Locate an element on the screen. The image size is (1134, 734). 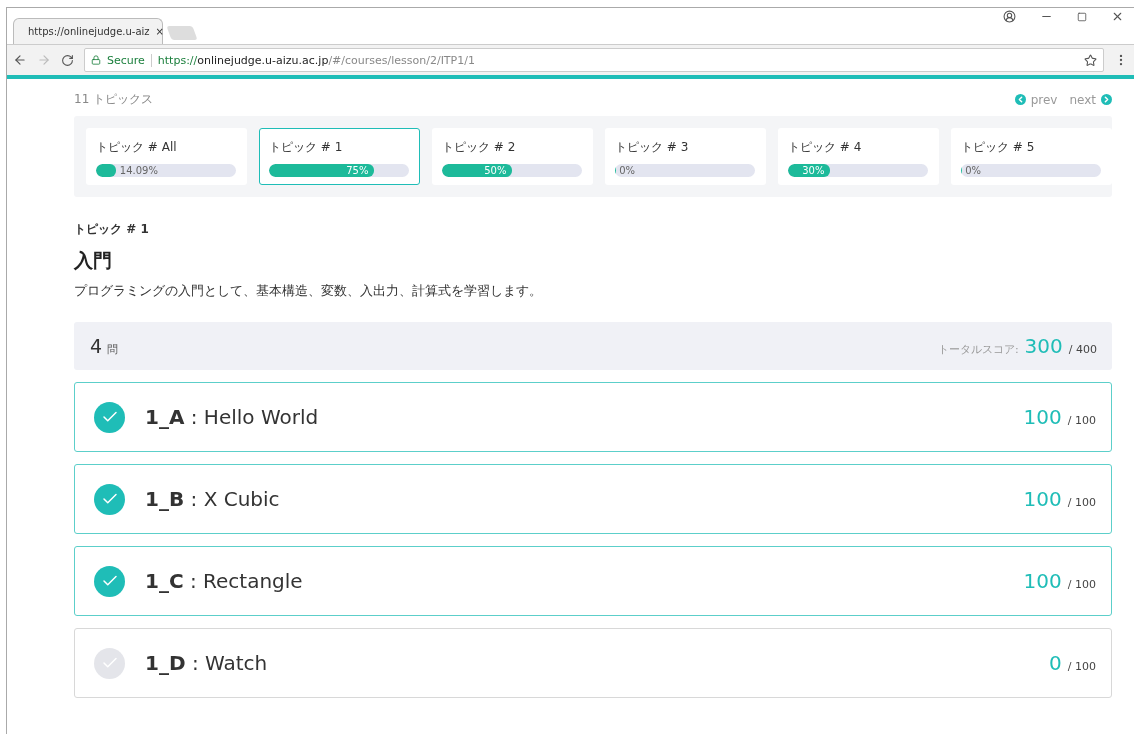
problem-score: 0 is located at coordinates (1055, 663).